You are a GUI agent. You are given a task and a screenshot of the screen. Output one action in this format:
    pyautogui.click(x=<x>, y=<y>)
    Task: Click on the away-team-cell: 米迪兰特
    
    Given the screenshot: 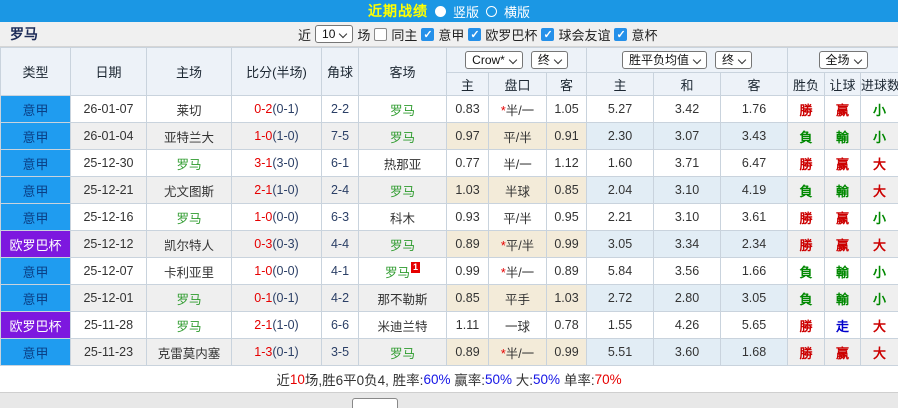 What is the action you would take?
    pyautogui.click(x=402, y=325)
    